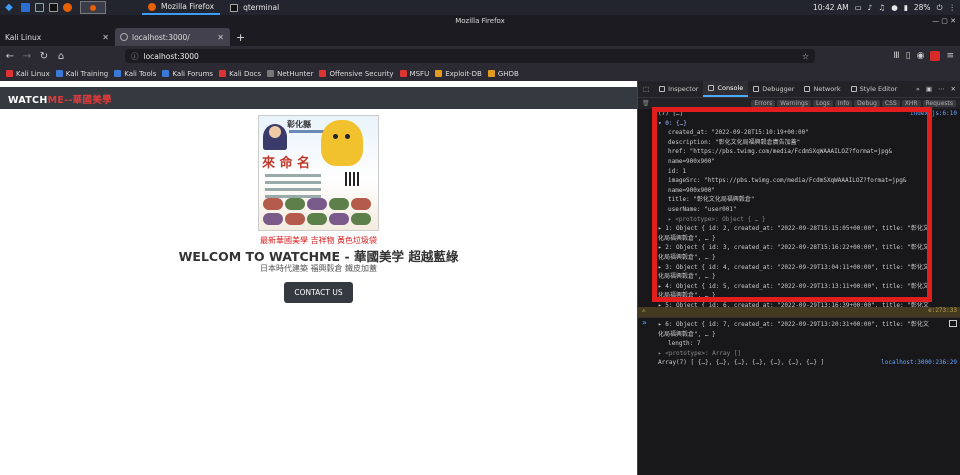 The image size is (960, 475). Describe the element at coordinates (646, 89) in the screenshot. I see `element-picker-icon: ⬚` at that location.